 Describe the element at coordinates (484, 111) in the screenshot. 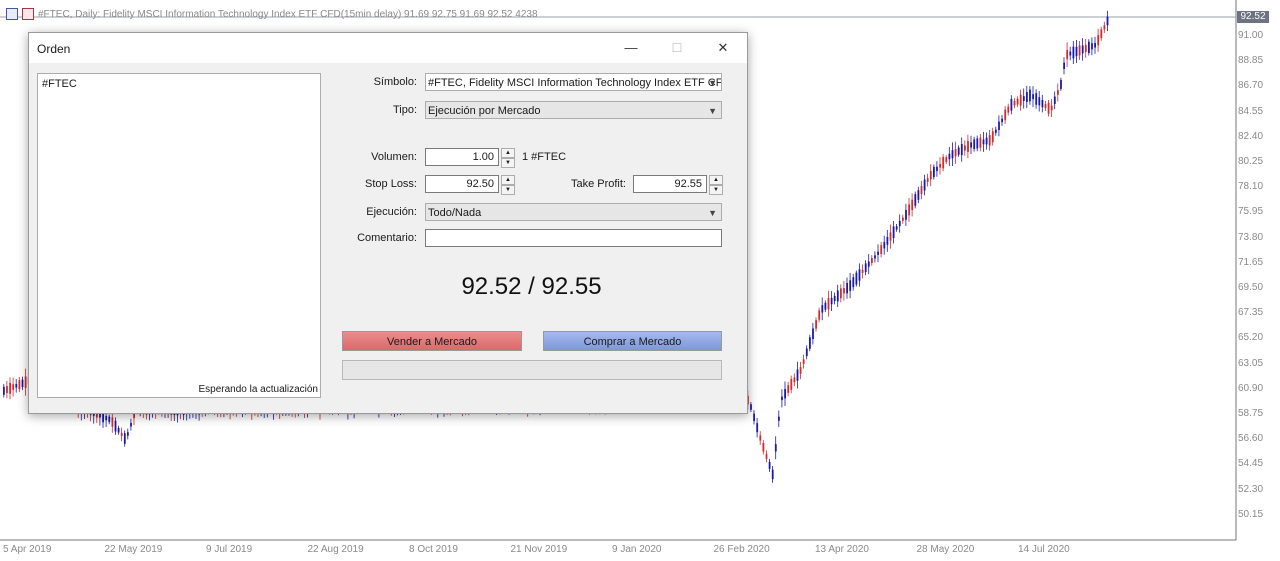

I see `type-select-value: Ejecución por Mercado` at that location.